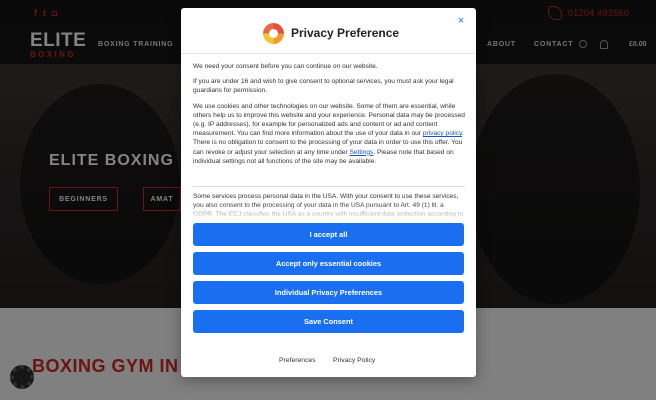 The image size is (656, 400). What do you see at coordinates (328, 234) in the screenshot?
I see `accept-all-button: I accept all` at bounding box center [328, 234].